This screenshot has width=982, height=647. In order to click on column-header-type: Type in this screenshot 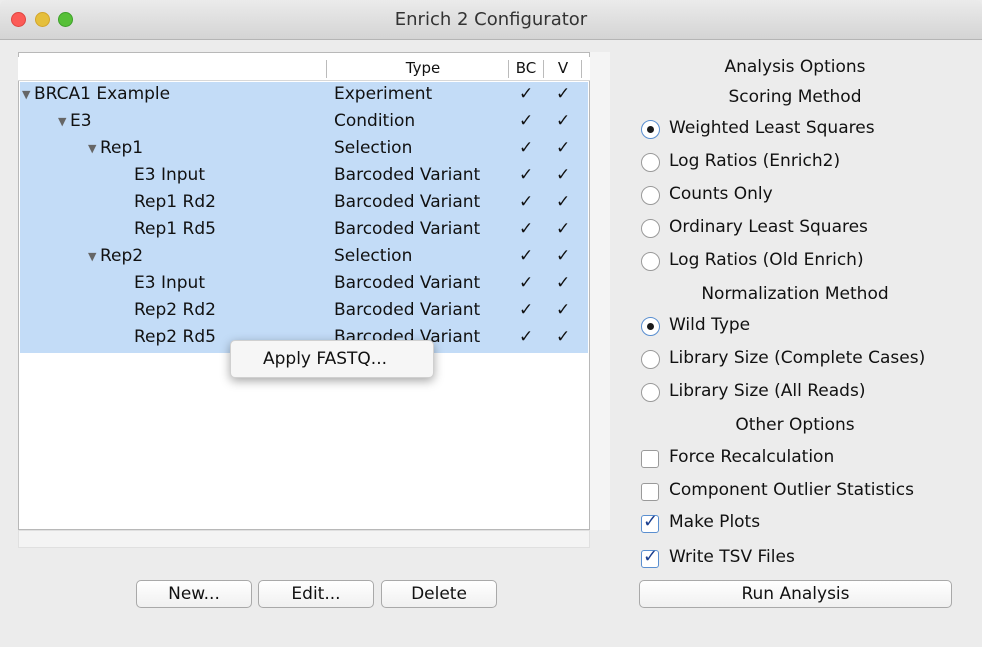, I will do `click(423, 68)`.